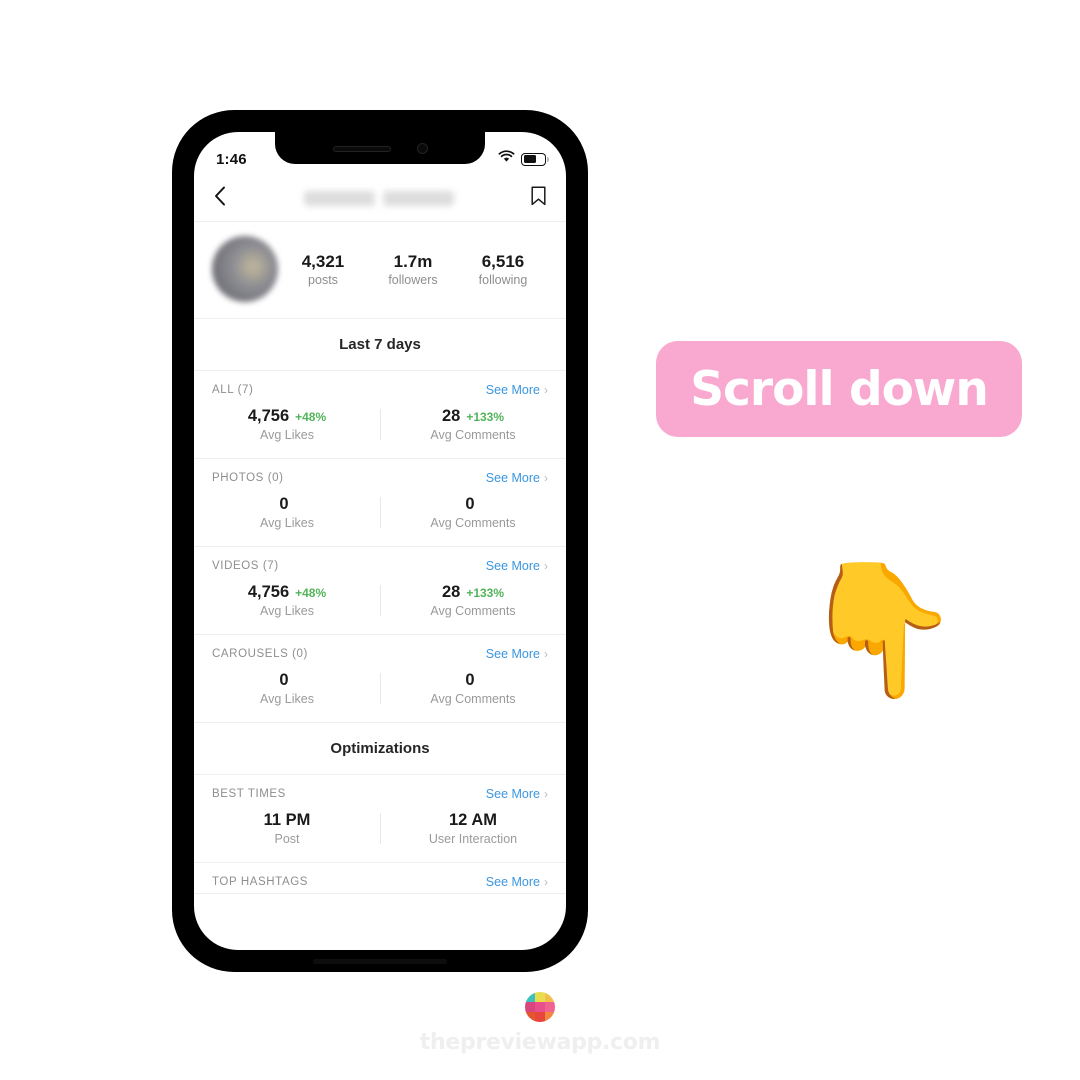  Describe the element at coordinates (380, 386) in the screenshot. I see `group-all-header: ALL (7) See More ›` at that location.